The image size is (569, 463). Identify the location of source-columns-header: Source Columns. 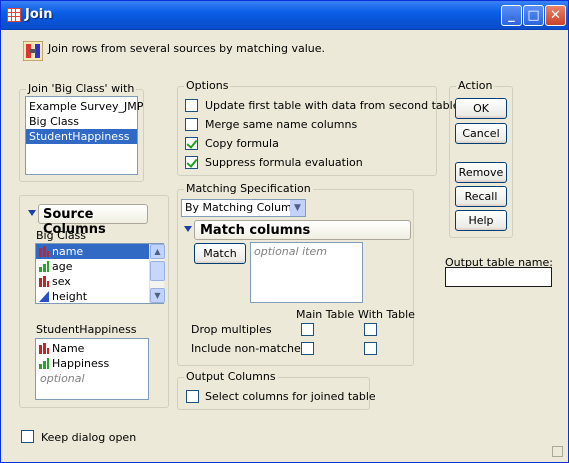
(93, 220).